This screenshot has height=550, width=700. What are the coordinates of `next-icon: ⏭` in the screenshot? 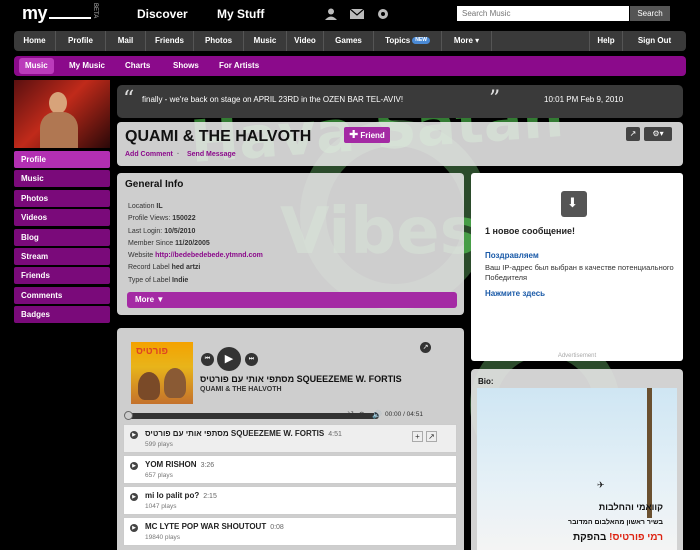 It's located at (251, 359).